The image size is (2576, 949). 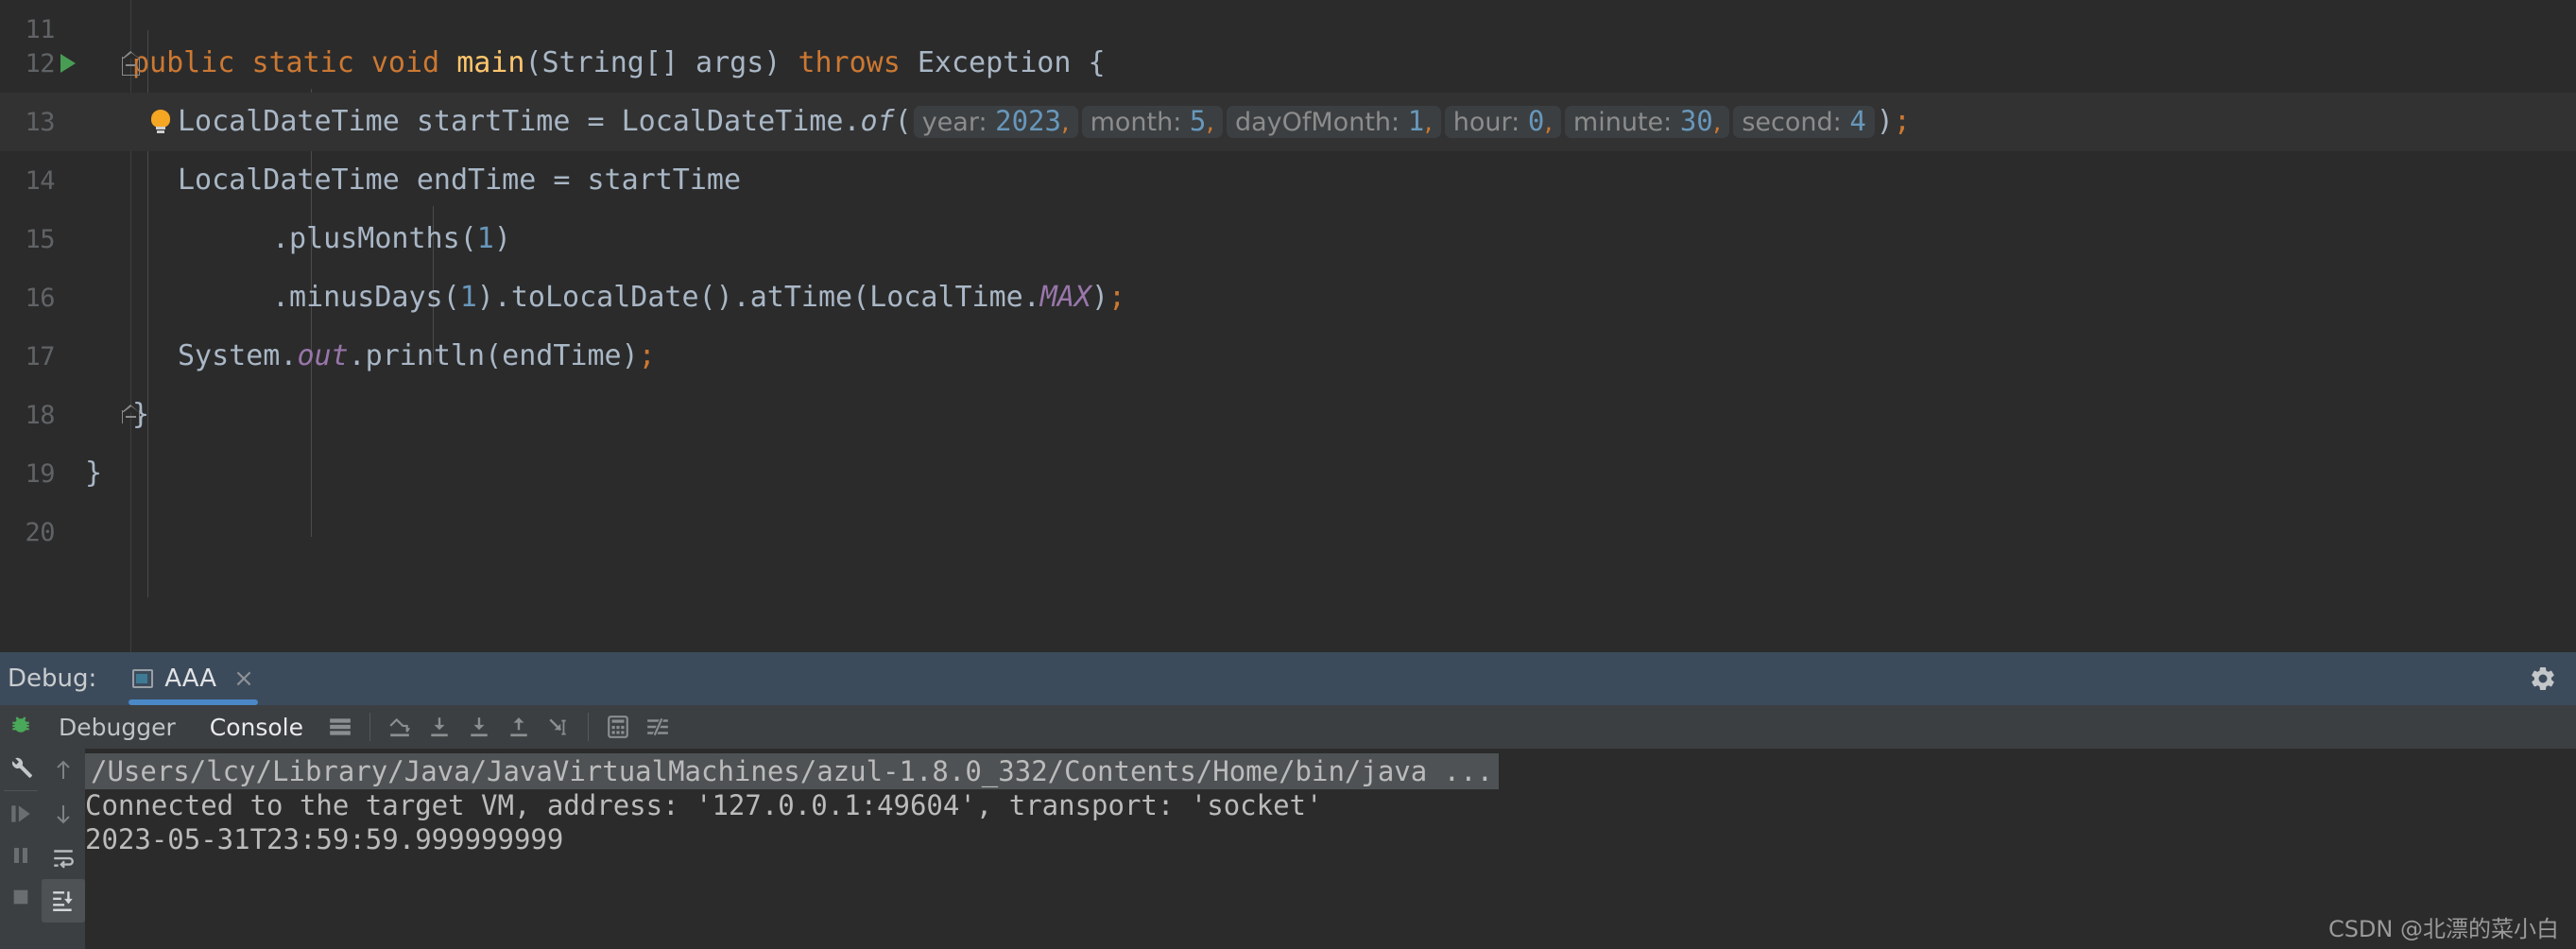 I want to click on gutter-12: 12, so click(x=70, y=63).